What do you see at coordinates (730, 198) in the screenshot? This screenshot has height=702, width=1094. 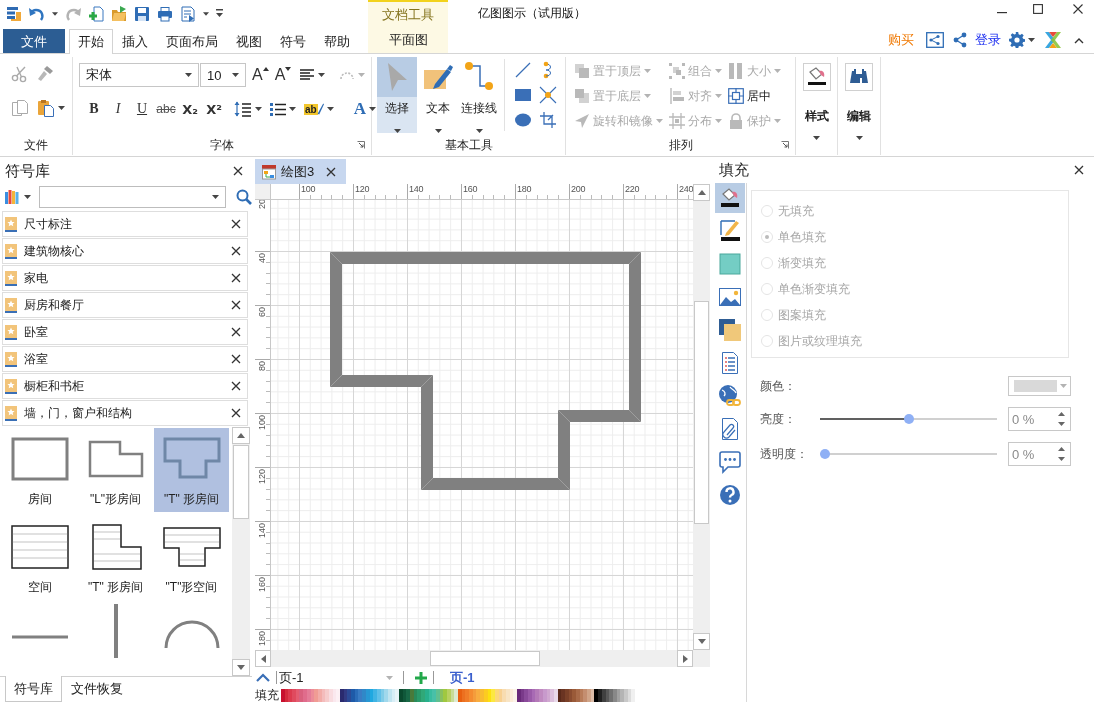 I see `fill-tab` at bounding box center [730, 198].